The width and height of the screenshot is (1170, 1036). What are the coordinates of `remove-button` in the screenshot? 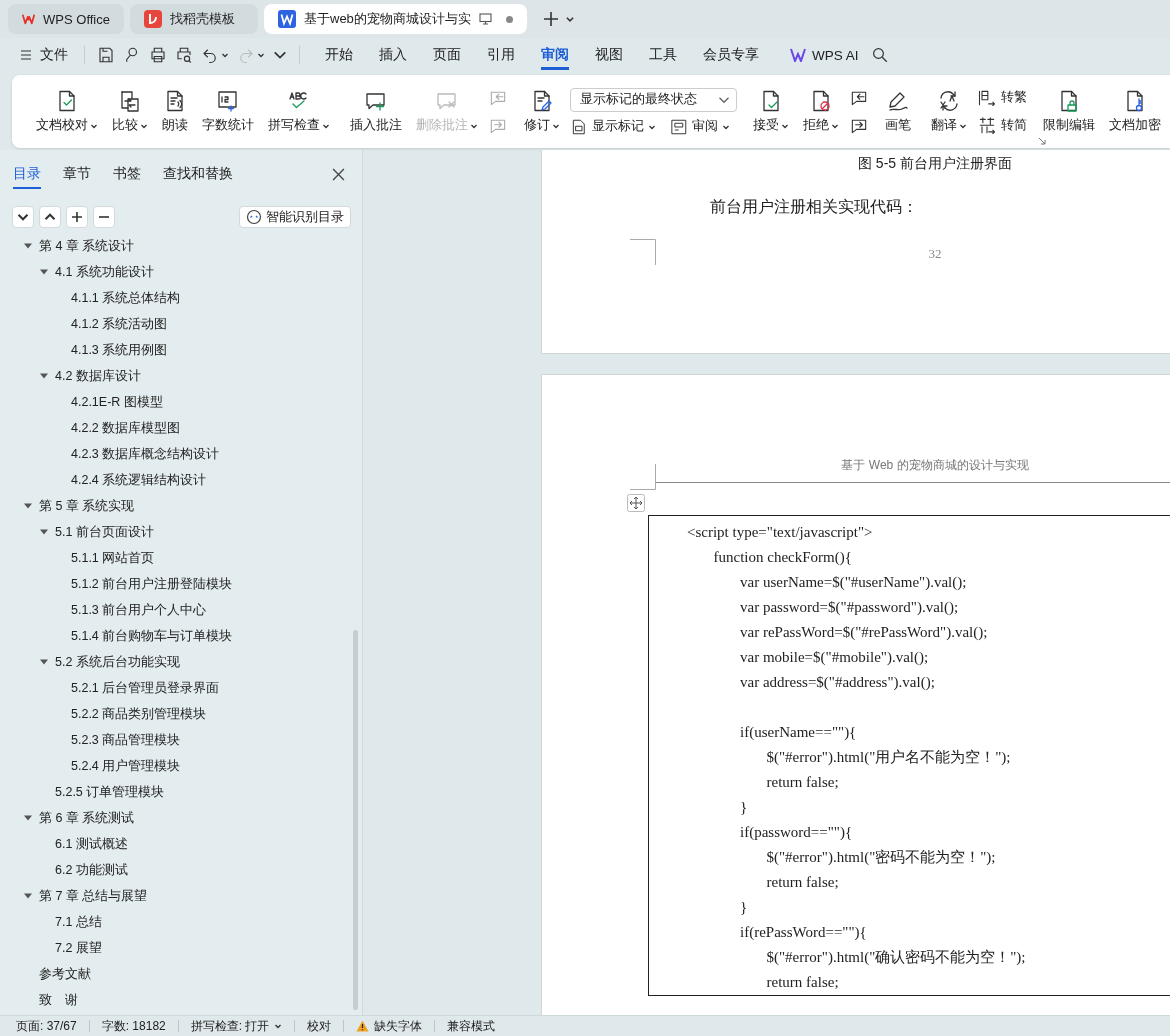 It's located at (104, 217).